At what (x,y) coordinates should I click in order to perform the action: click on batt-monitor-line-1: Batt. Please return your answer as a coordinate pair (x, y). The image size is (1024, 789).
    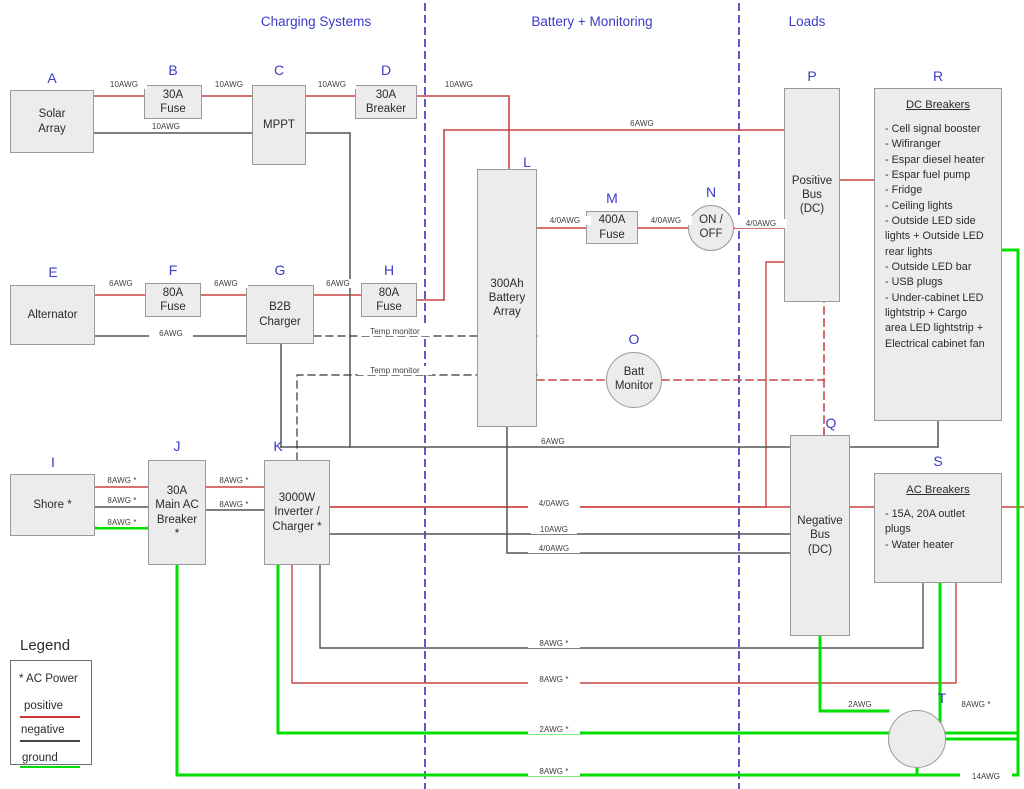
    Looking at the image, I should click on (634, 372).